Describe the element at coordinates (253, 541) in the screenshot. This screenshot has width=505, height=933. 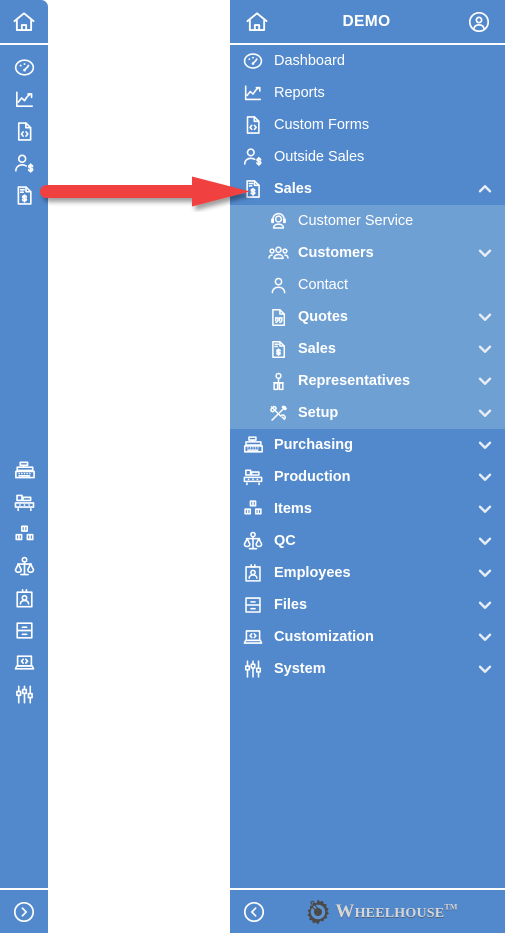
I see `scales-icon` at that location.